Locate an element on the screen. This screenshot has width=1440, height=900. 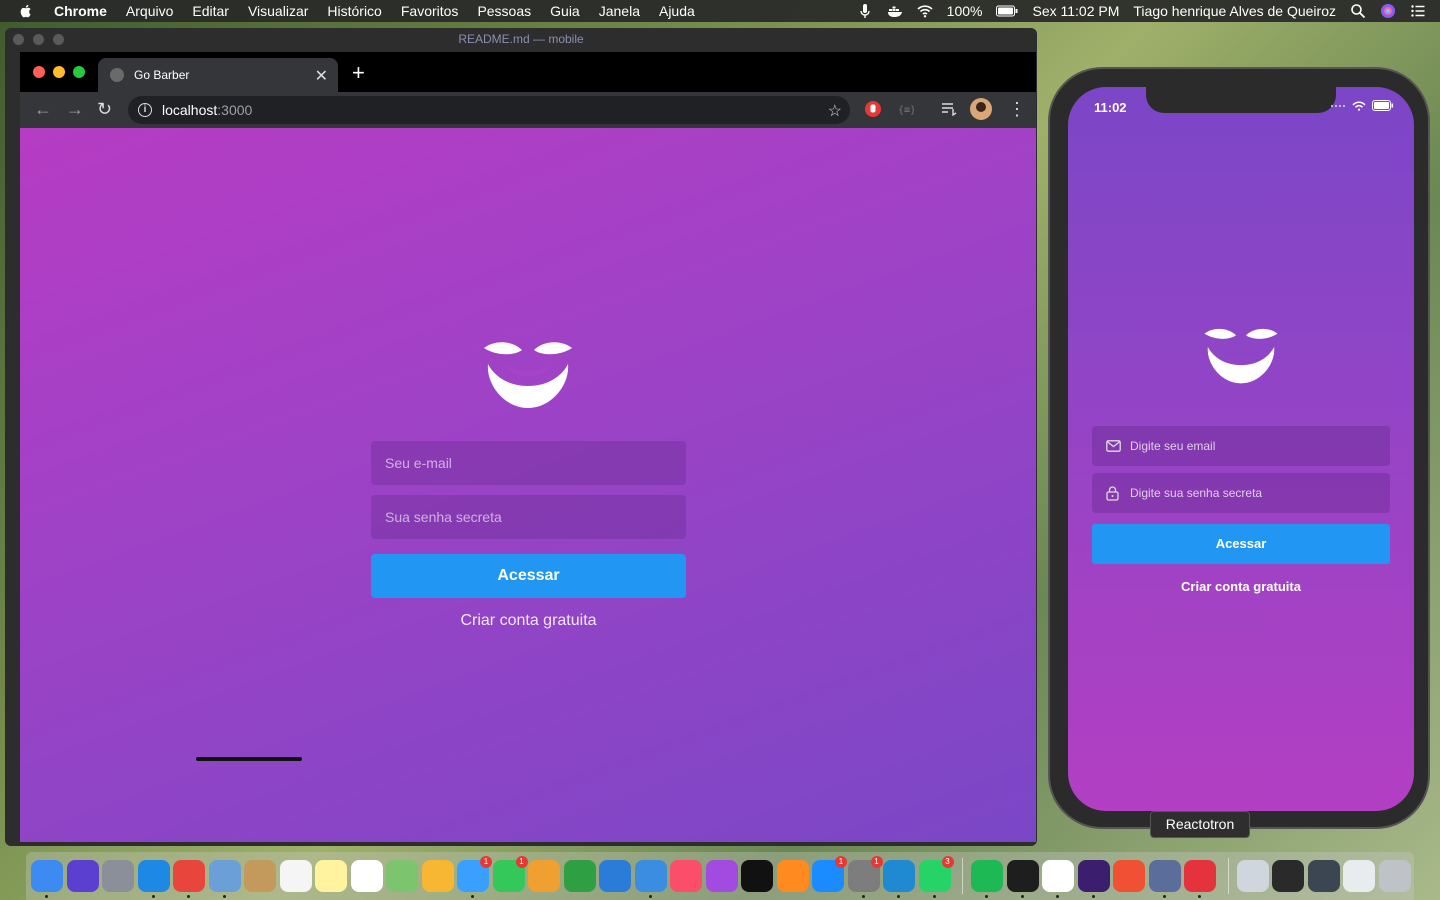
chrome-icon is located at coordinates (189, 879).